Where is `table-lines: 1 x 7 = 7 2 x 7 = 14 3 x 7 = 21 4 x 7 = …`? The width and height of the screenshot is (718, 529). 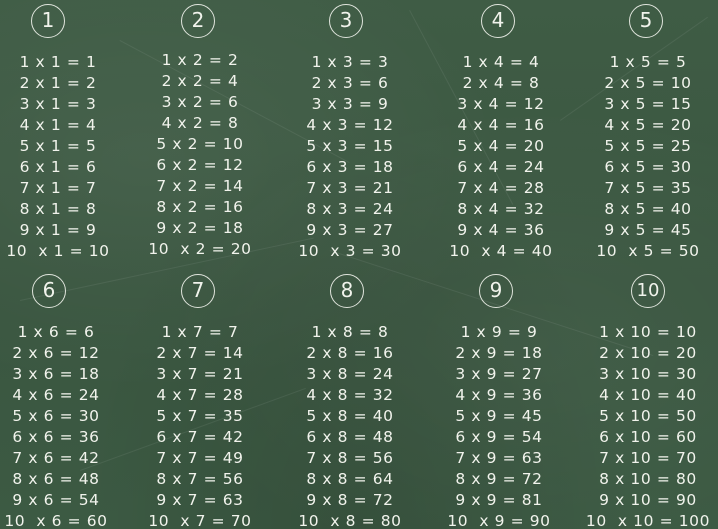
table-lines: 1 x 7 = 7 2 x 7 = 14 3 x 7 = 21 4 x 7 = … is located at coordinates (200, 425).